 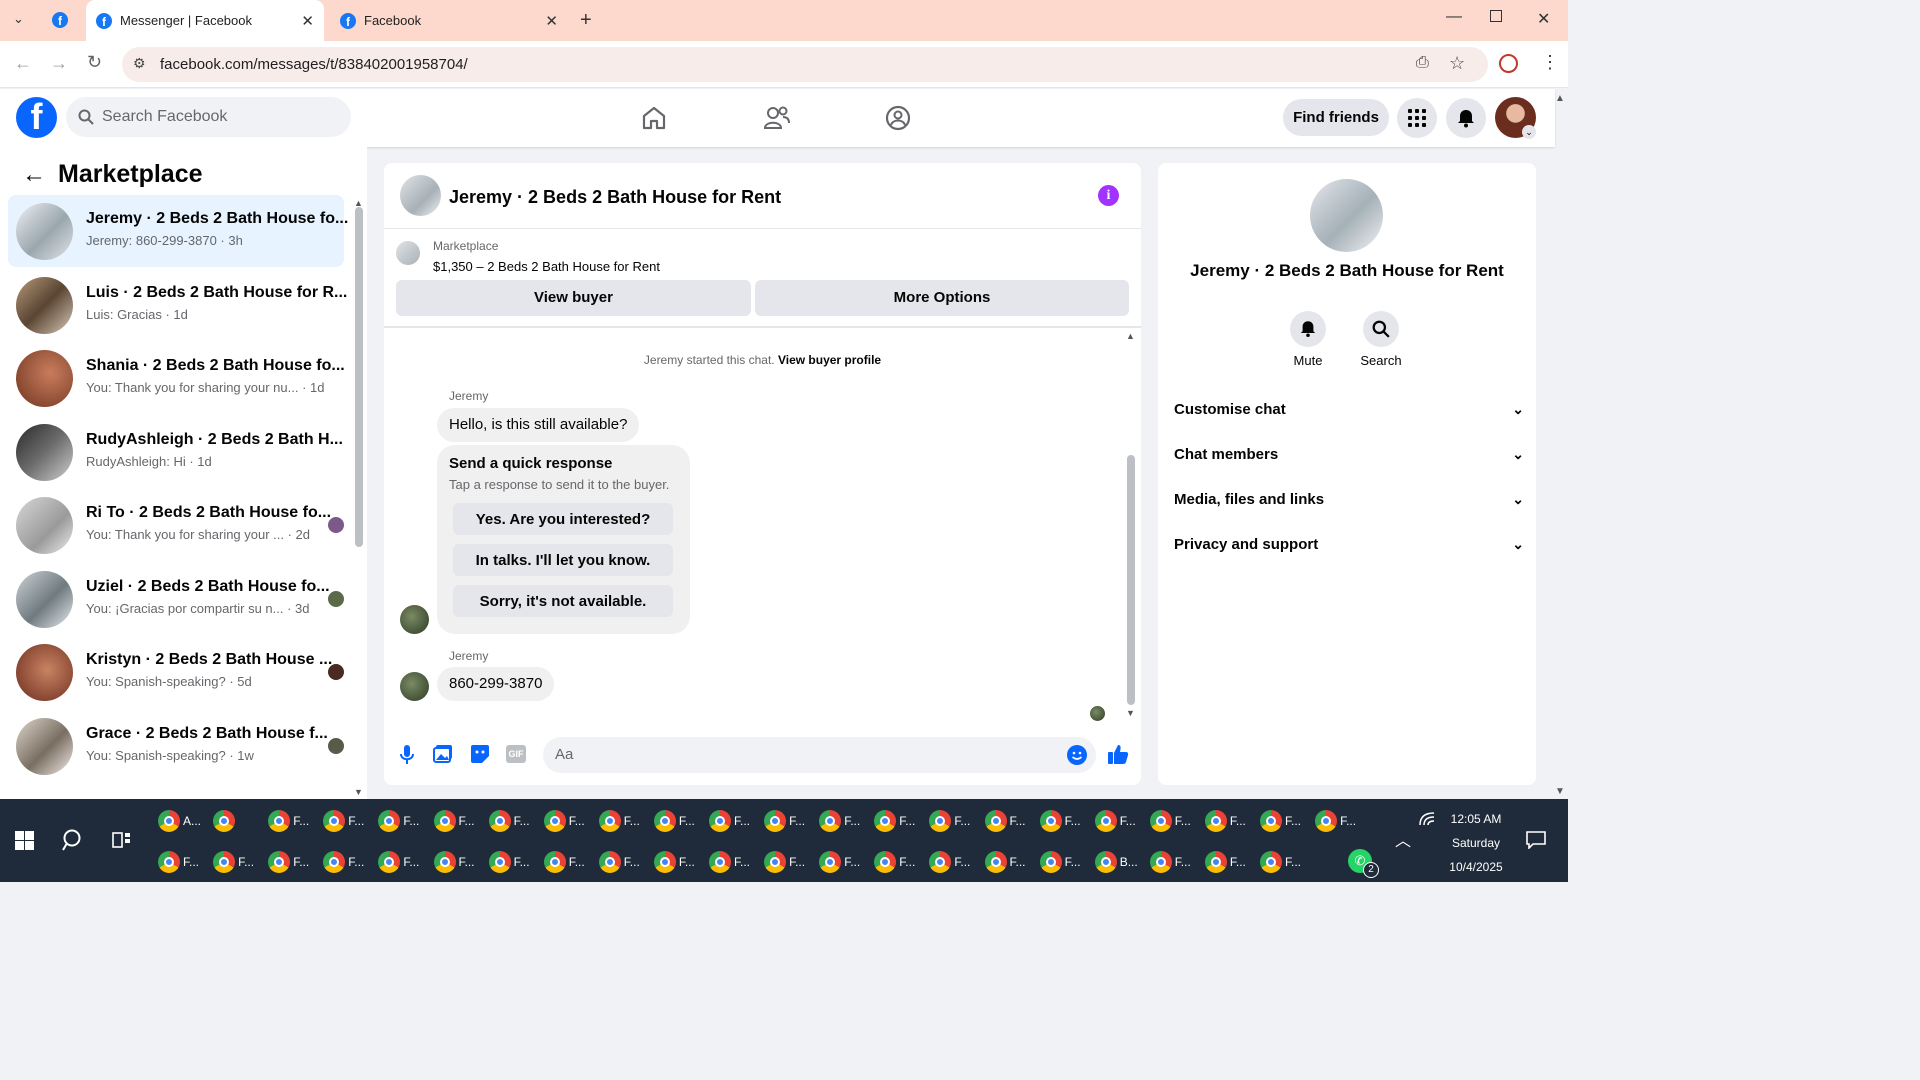 I want to click on profile-icon, so click(x=1508, y=63).